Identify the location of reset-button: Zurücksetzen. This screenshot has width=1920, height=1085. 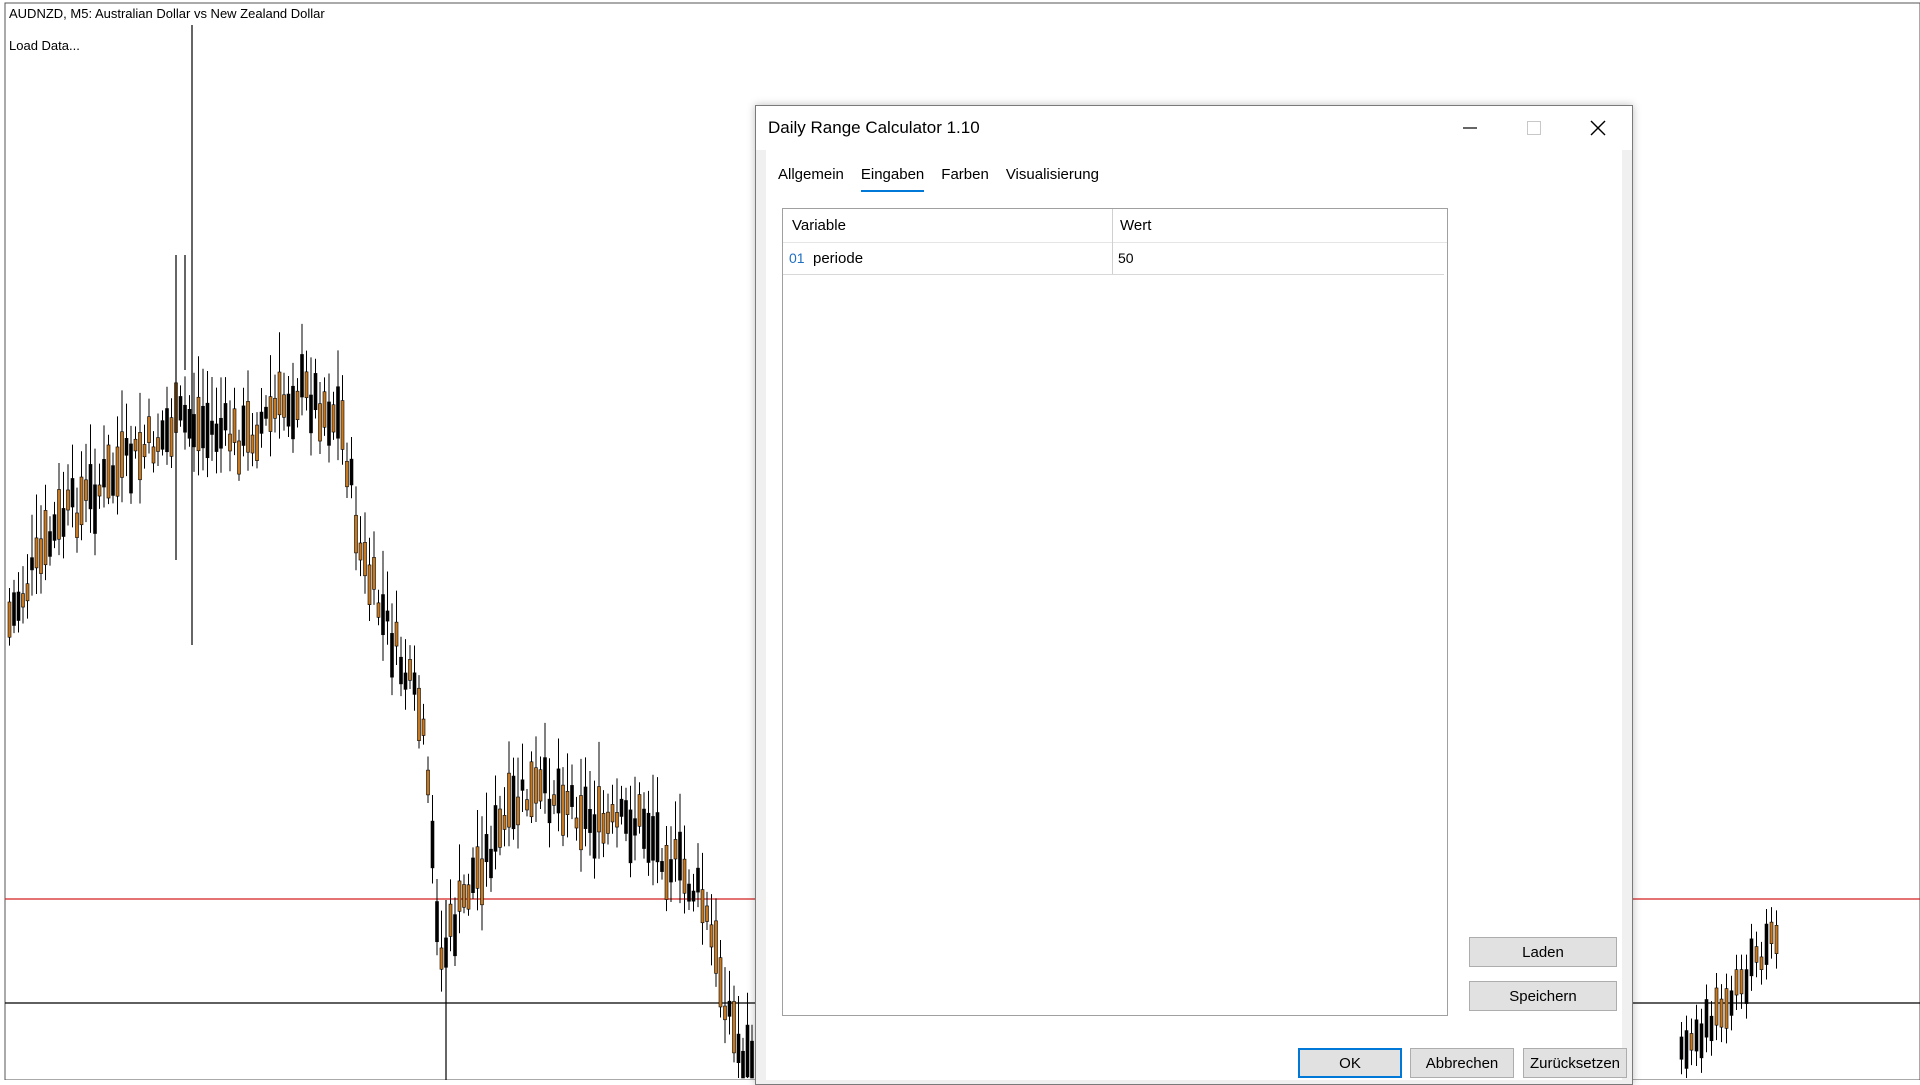
(1575, 1063).